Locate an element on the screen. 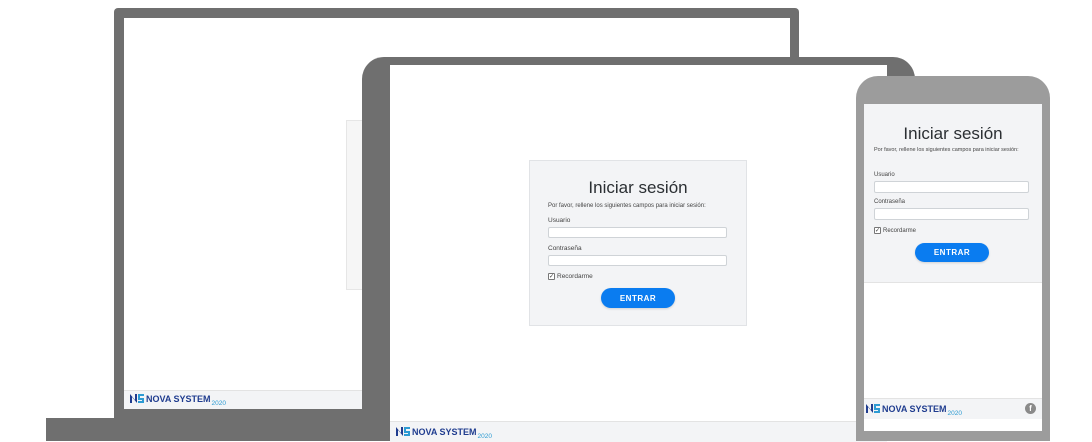 The width and height of the screenshot is (1092, 442). laptop-brand-logo: NOVA SYSTEM 2020 is located at coordinates (178, 400).